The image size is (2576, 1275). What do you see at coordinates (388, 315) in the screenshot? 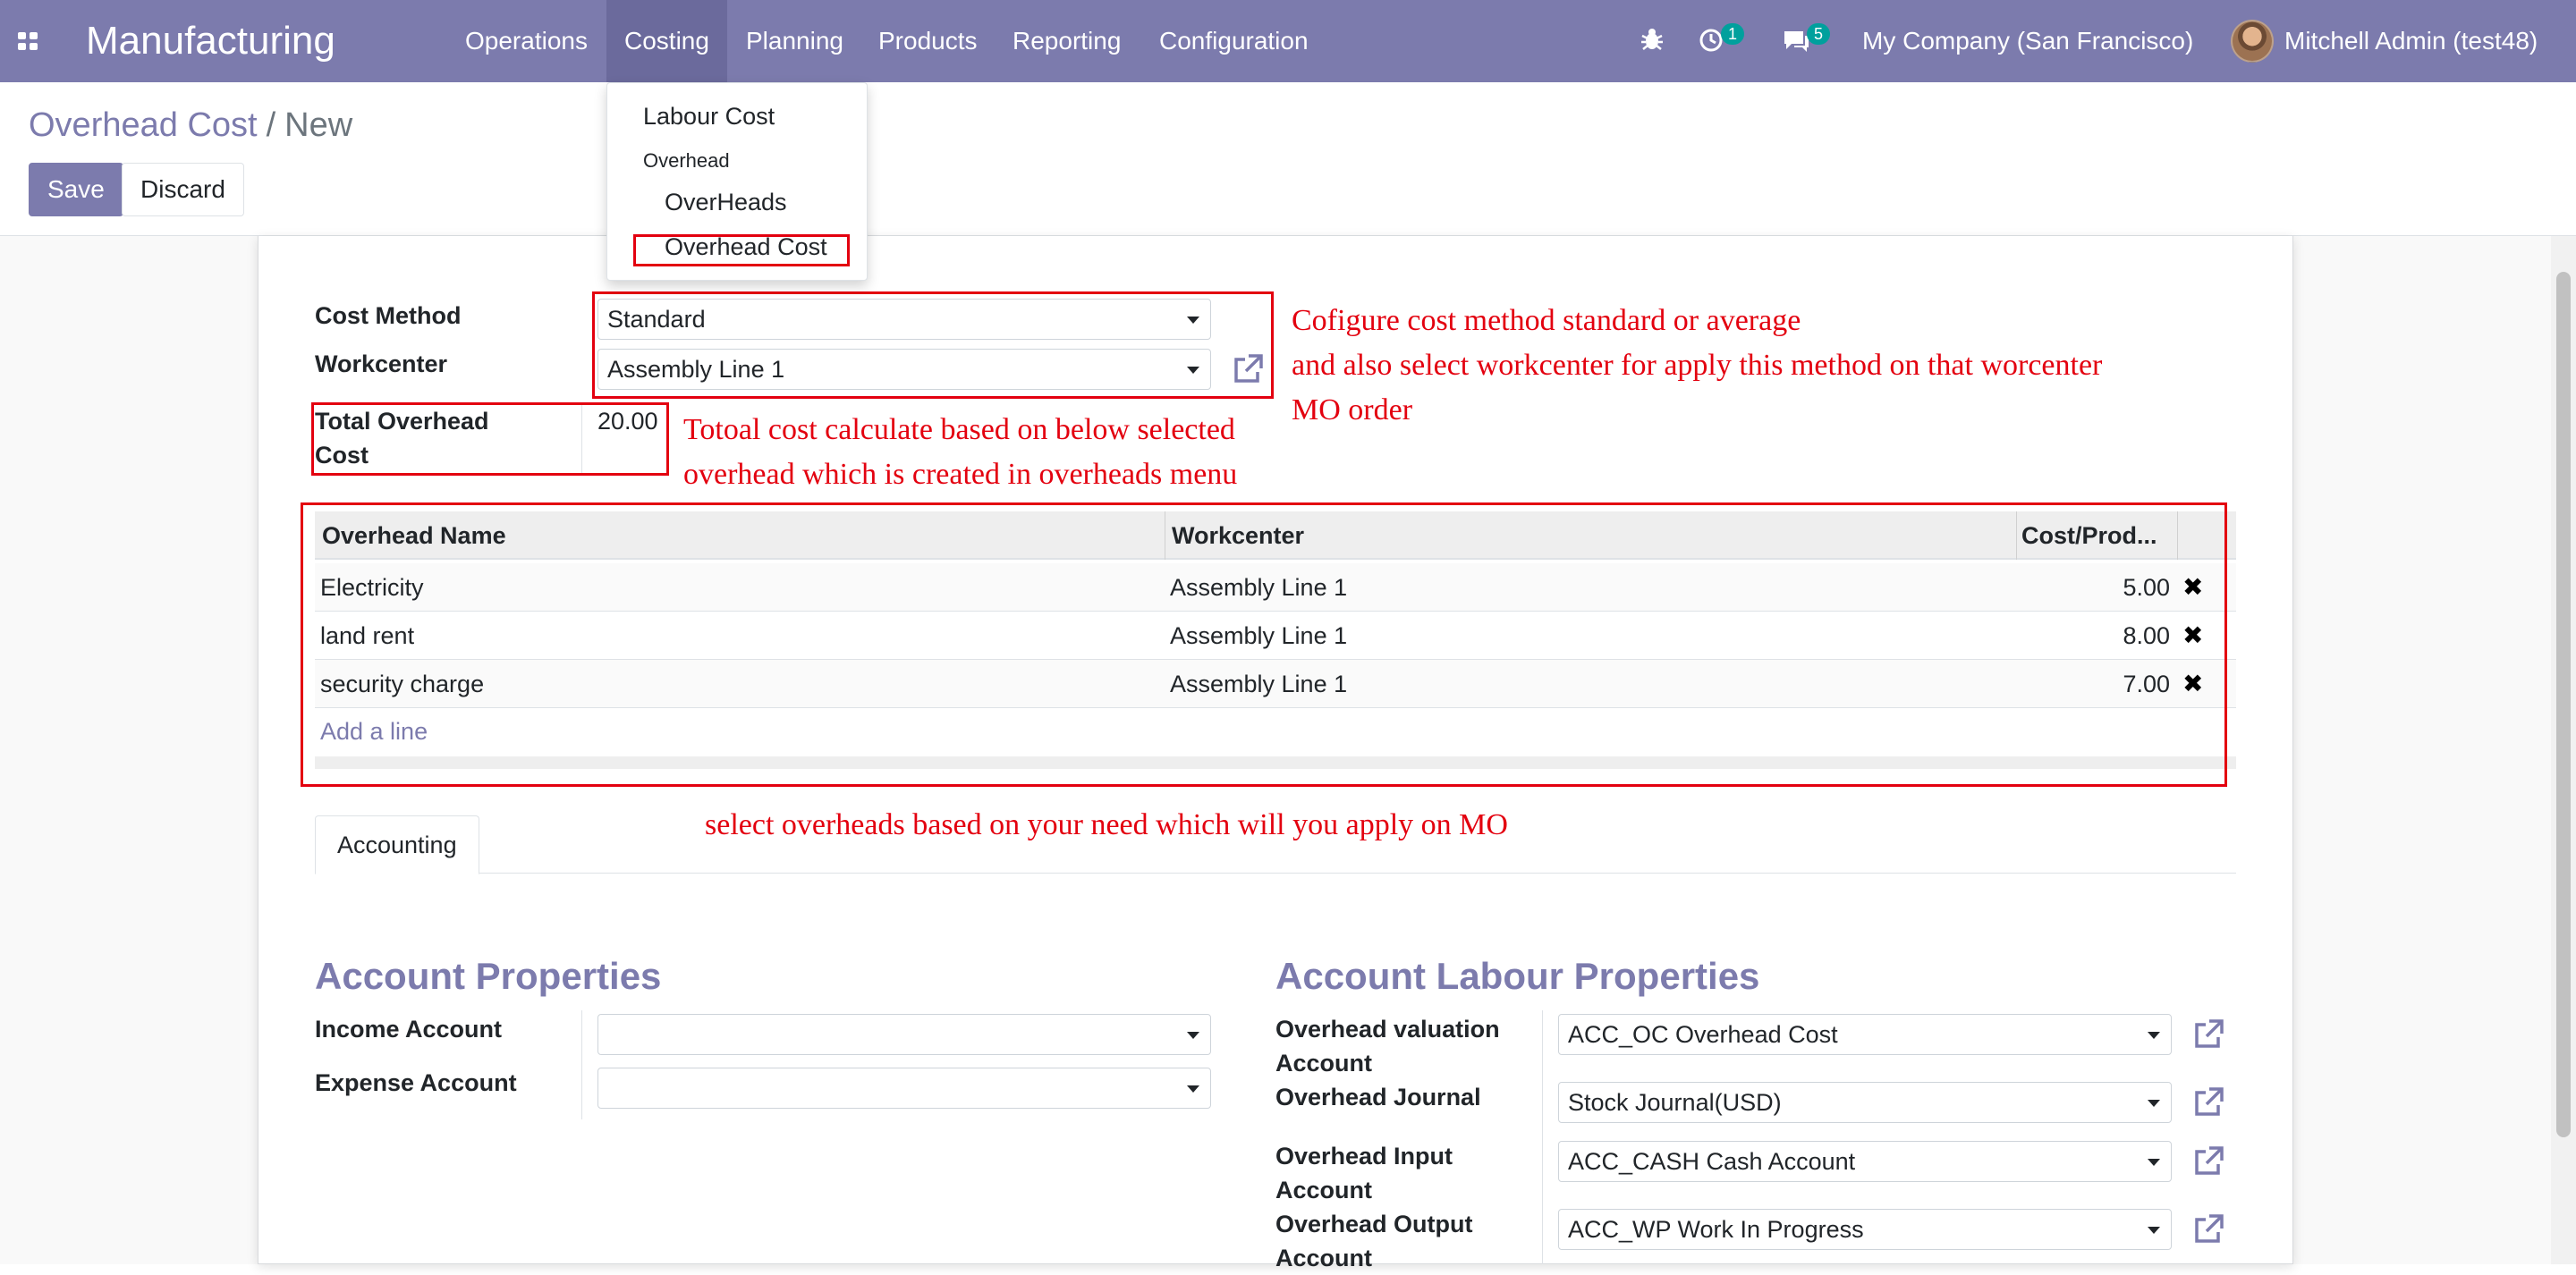
I see `cost-method-label: Cost Method` at bounding box center [388, 315].